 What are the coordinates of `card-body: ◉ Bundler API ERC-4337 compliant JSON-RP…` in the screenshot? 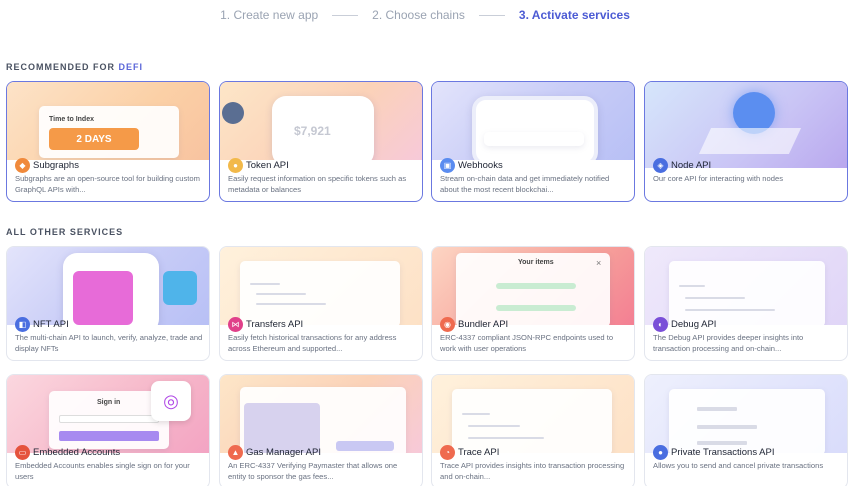 It's located at (534, 335).